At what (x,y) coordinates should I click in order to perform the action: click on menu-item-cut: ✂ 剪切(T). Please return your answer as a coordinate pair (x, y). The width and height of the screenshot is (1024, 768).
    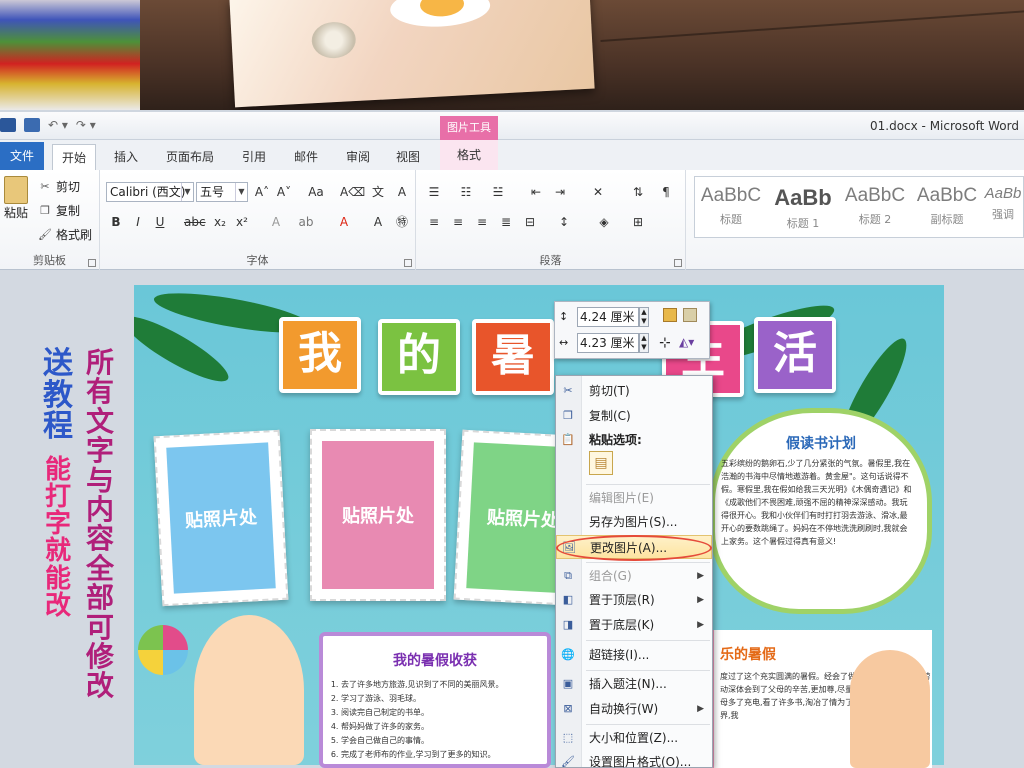
    Looking at the image, I should click on (634, 391).